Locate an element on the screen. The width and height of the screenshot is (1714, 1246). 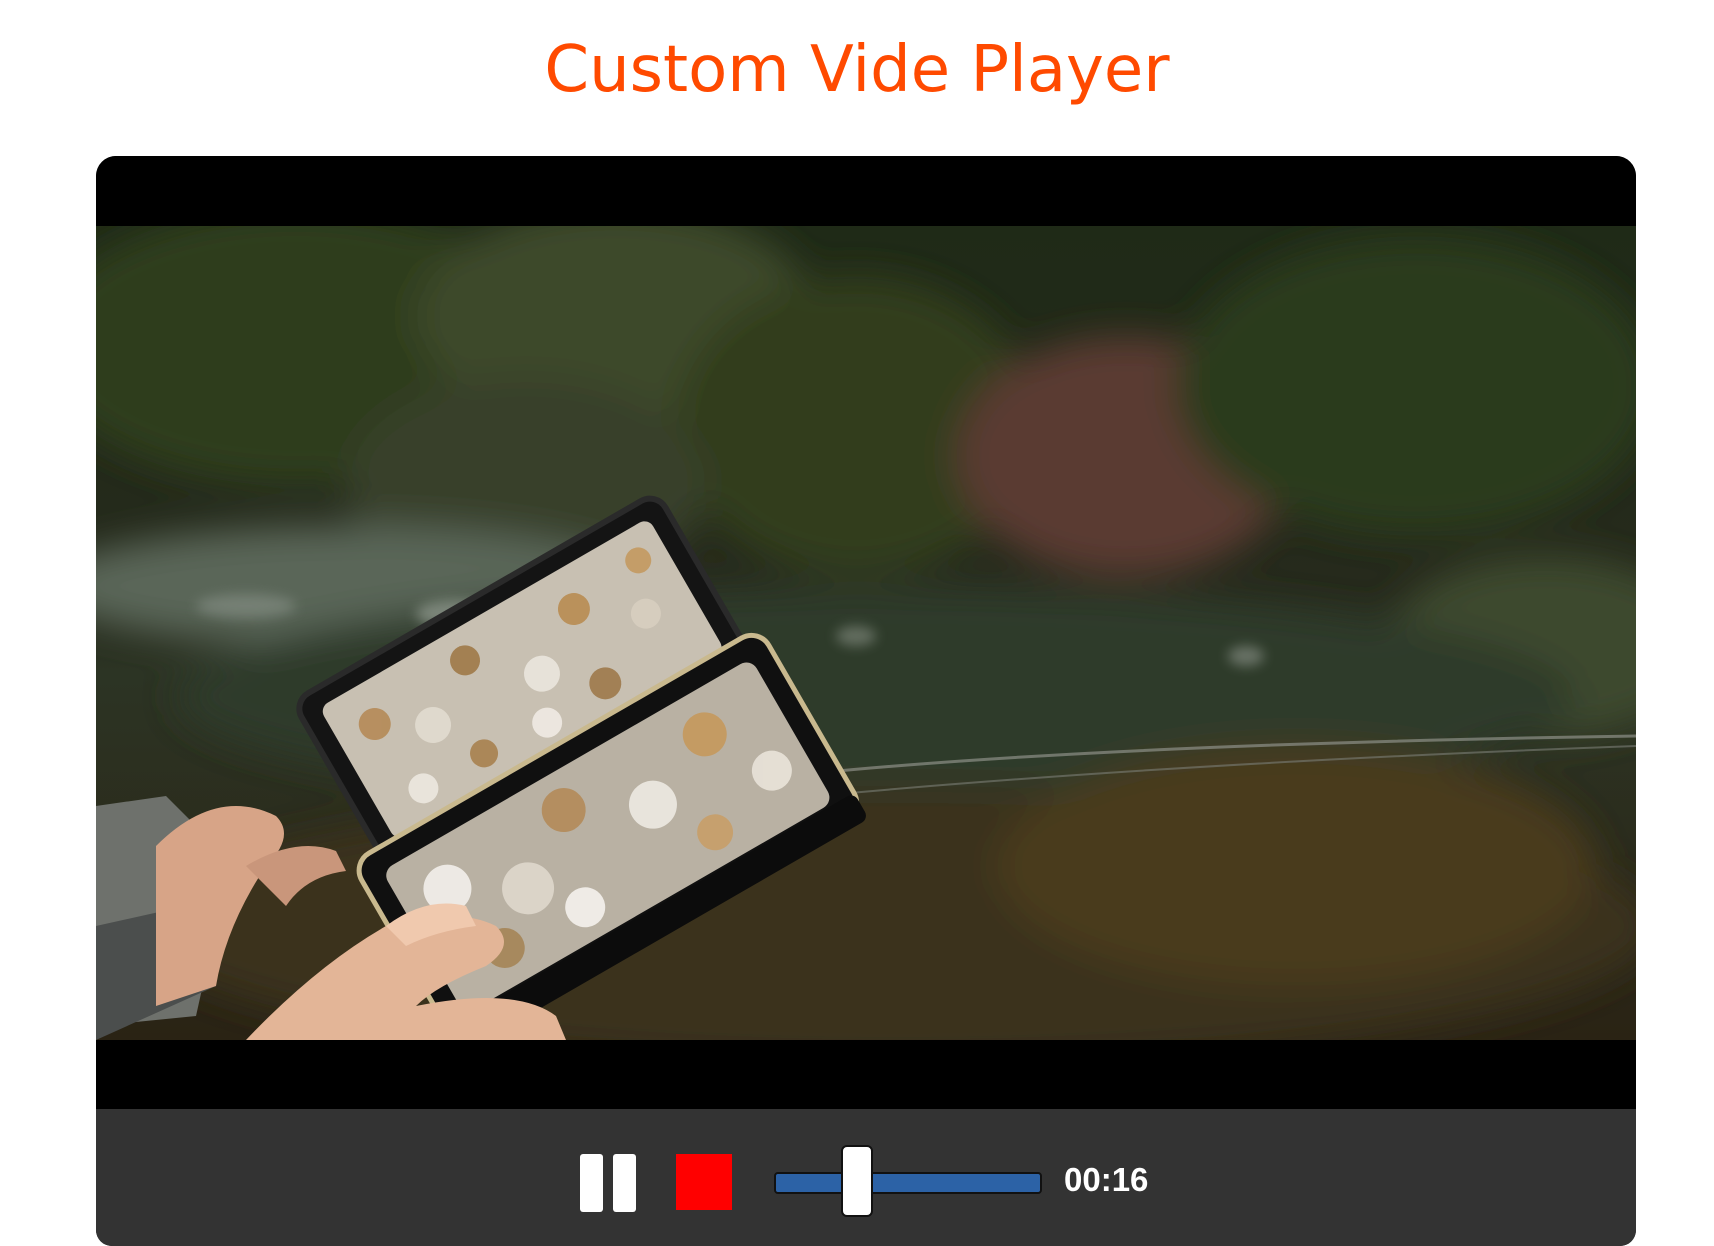
seek-slider is located at coordinates (908, 1183).